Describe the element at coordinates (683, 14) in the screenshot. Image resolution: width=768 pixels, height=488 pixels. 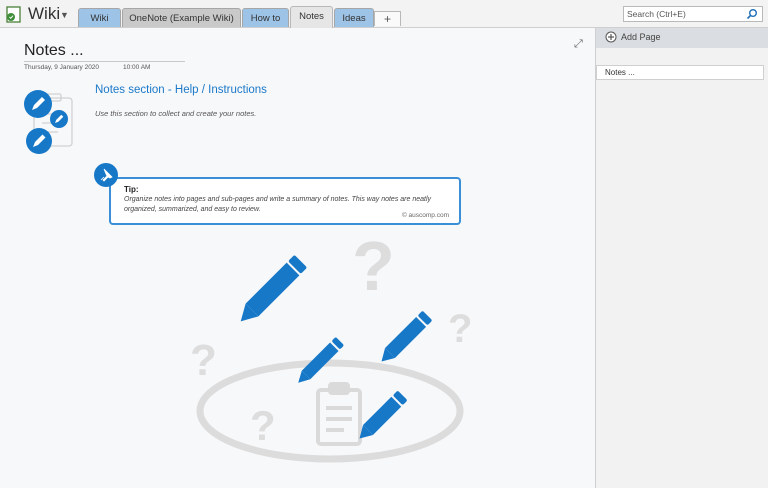
I see `search-input` at that location.